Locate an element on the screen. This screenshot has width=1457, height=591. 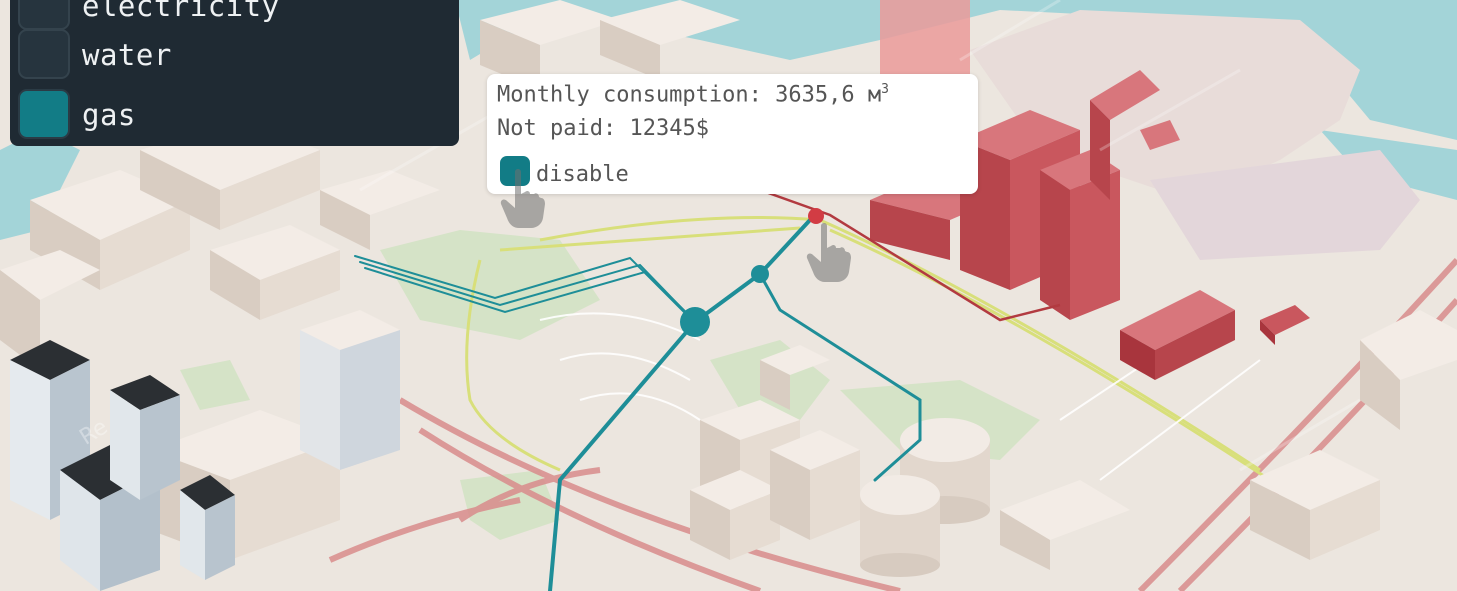
legend-item-gas: gas is located at coordinates (233, 114).